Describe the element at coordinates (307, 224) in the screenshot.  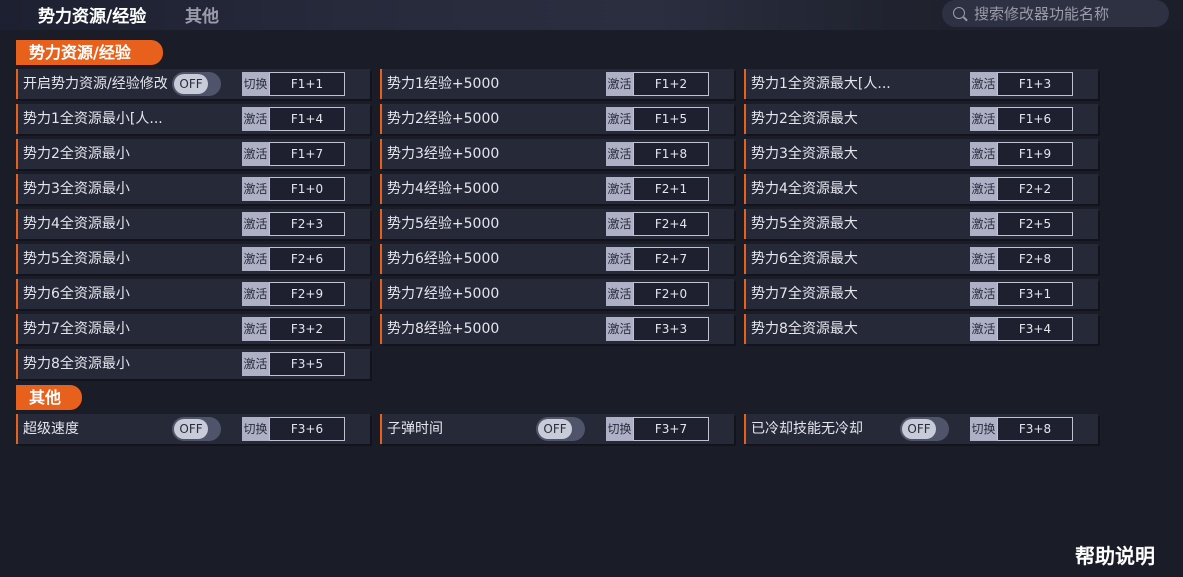
I see `hotkey-field: F2+3` at that location.